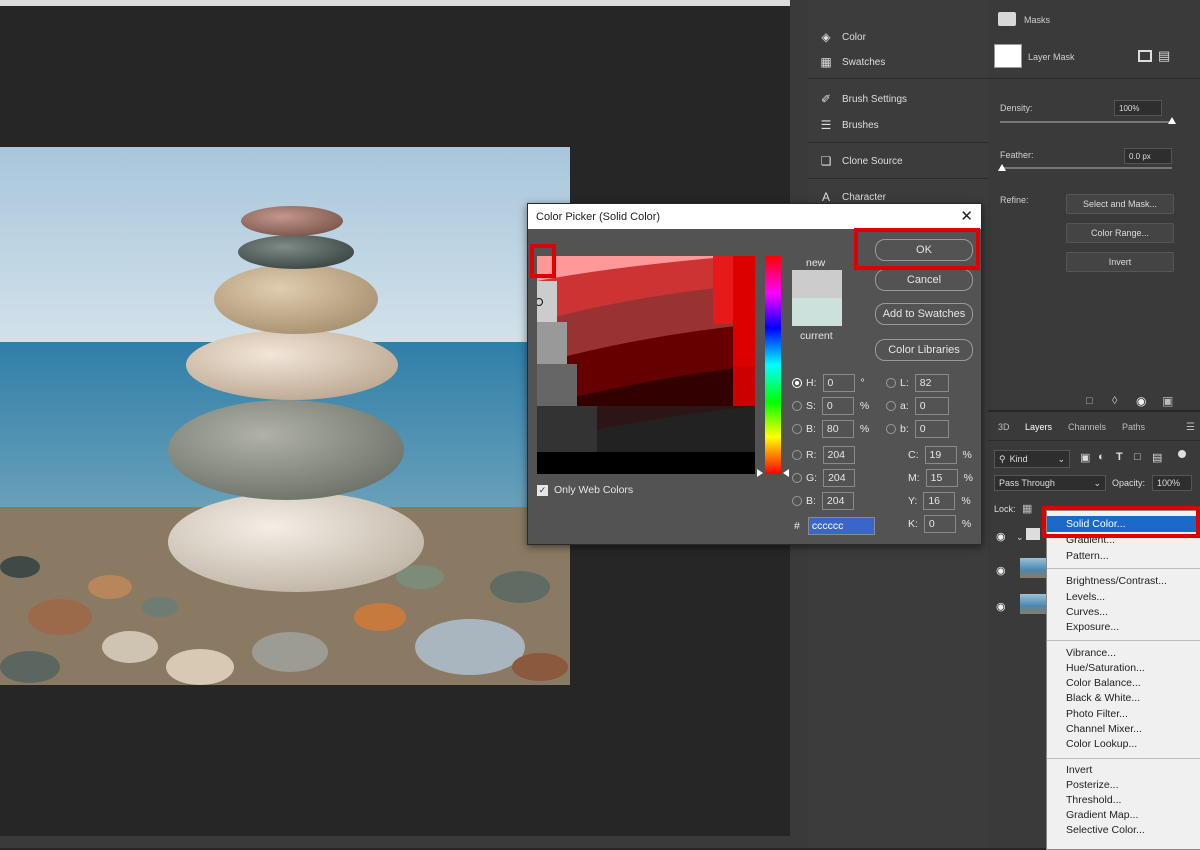 The height and width of the screenshot is (850, 1200). Describe the element at coordinates (838, 455) in the screenshot. I see `red-input: 204` at that location.